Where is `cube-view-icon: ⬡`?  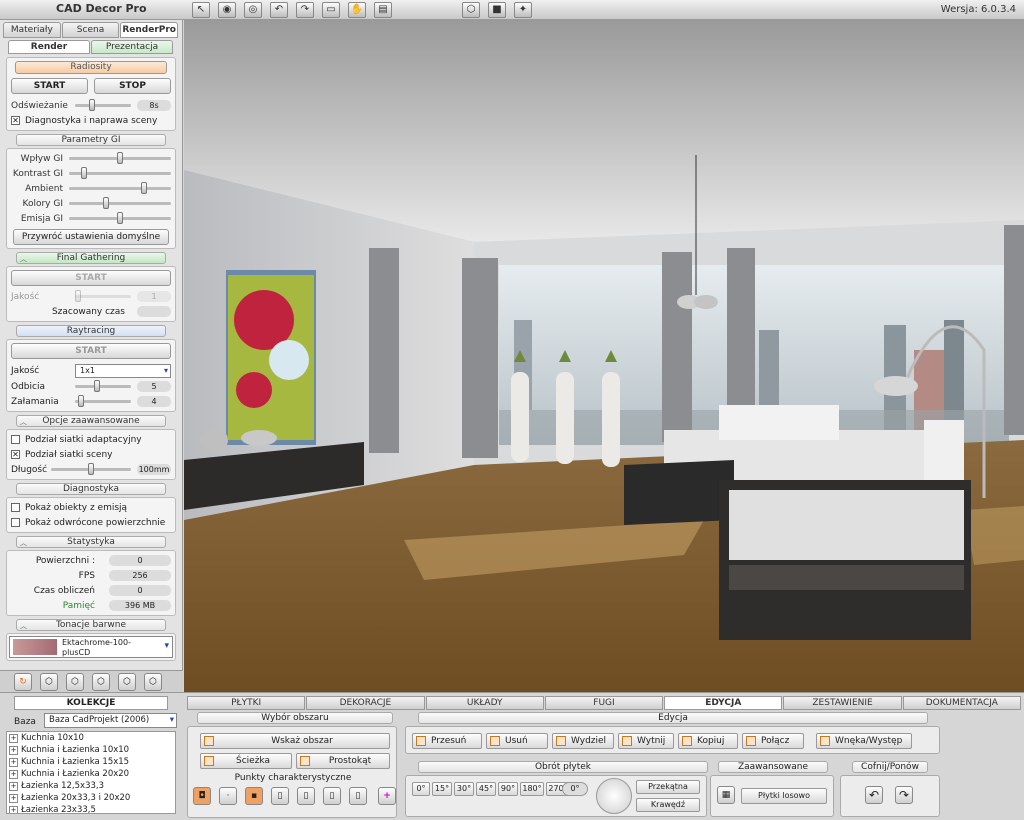
cube-view-icon: ⬡ is located at coordinates (471, 10).